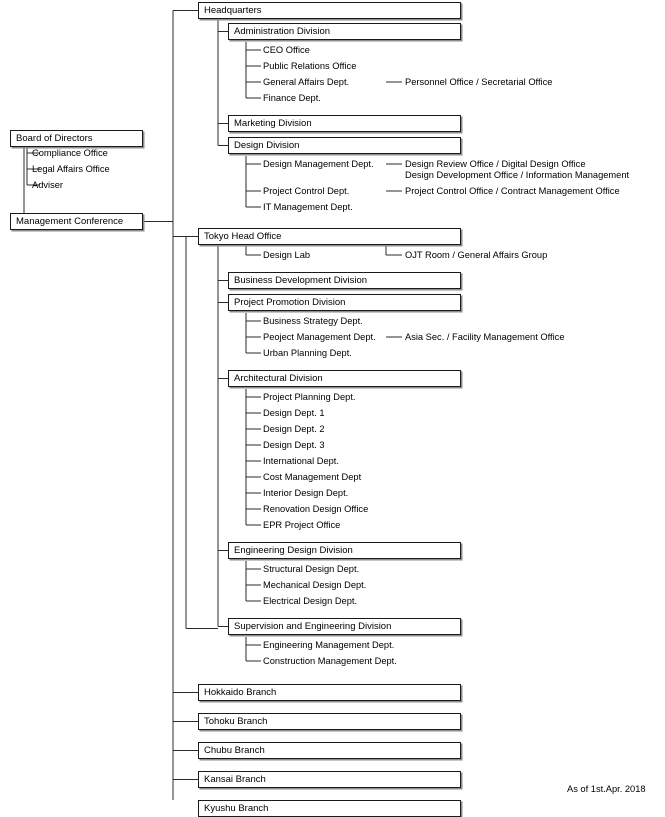  What do you see at coordinates (307, 353) in the screenshot?
I see `leaf-urban-planning-dept: Urban Planning Dept.` at bounding box center [307, 353].